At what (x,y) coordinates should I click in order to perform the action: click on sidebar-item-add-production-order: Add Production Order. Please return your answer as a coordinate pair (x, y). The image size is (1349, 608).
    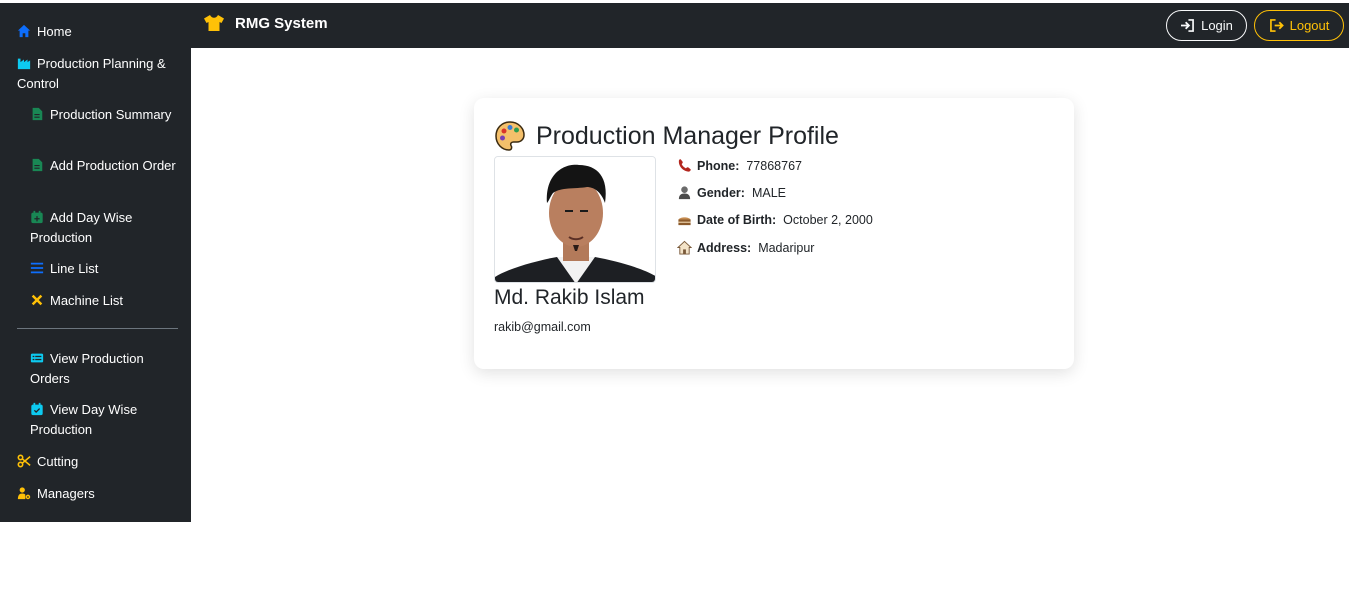
    Looking at the image, I should click on (105, 166).